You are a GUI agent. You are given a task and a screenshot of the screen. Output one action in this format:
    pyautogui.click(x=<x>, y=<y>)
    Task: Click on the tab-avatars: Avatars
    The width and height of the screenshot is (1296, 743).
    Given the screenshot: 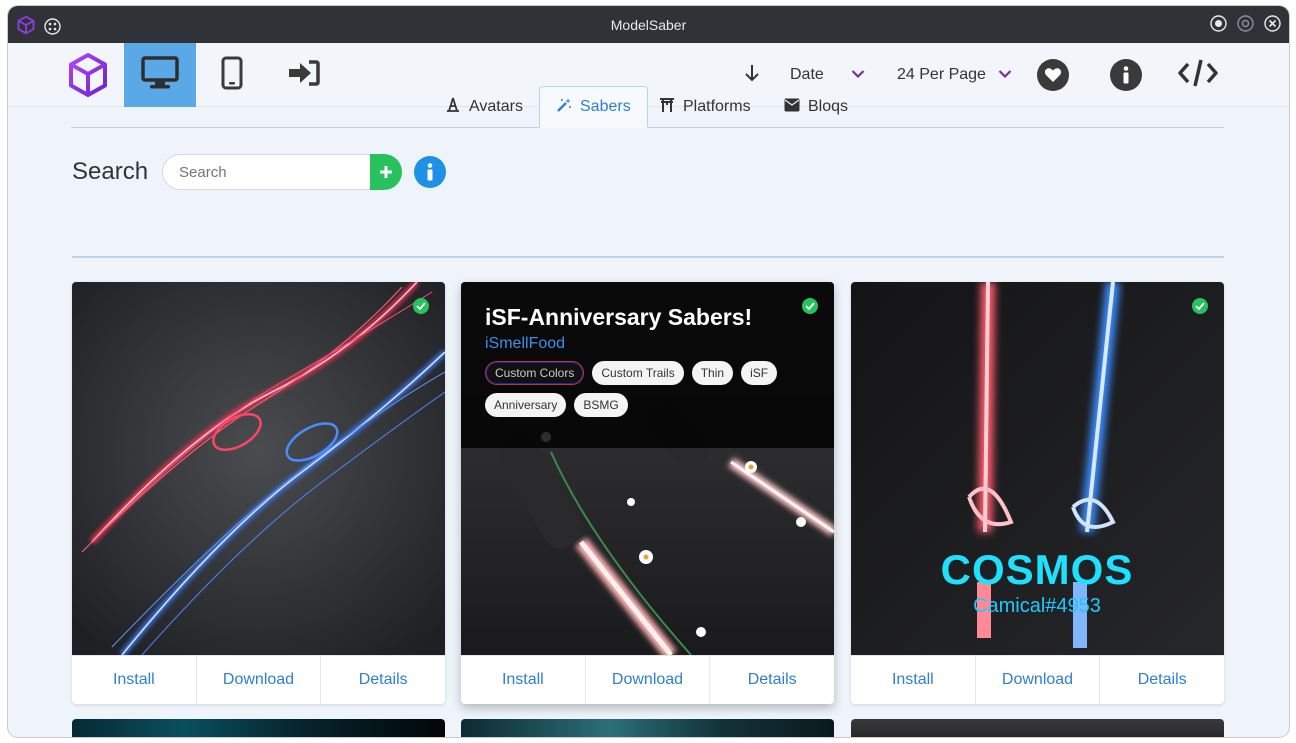 What is the action you would take?
    pyautogui.click(x=484, y=107)
    